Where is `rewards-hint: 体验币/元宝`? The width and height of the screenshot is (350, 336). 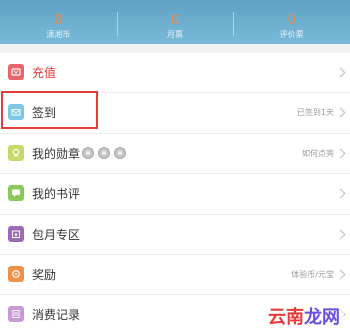
rewards-hint: 体验币/元宝 is located at coordinates (312, 274).